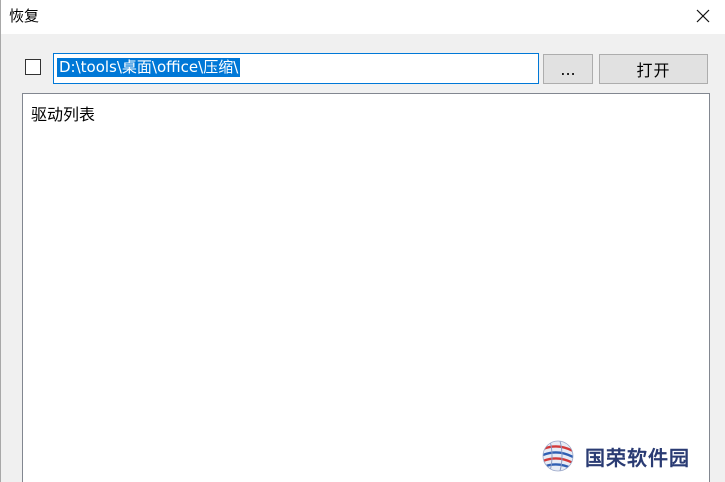  Describe the element at coordinates (296, 68) in the screenshot. I see `path-input: D:\tools\桌面\office\压缩\` at that location.